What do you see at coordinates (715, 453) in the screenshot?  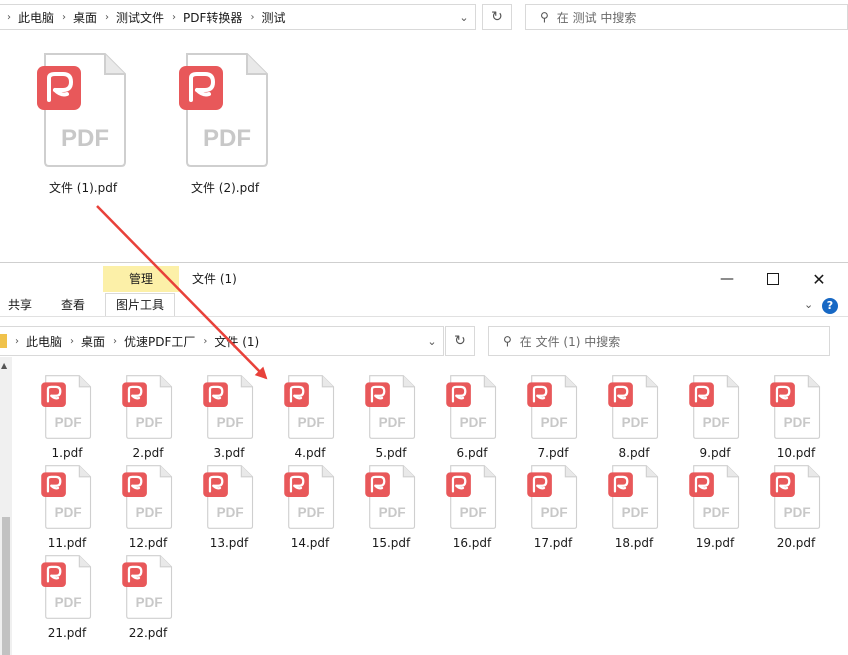 I see `file-name-label: 9.pdf` at bounding box center [715, 453].